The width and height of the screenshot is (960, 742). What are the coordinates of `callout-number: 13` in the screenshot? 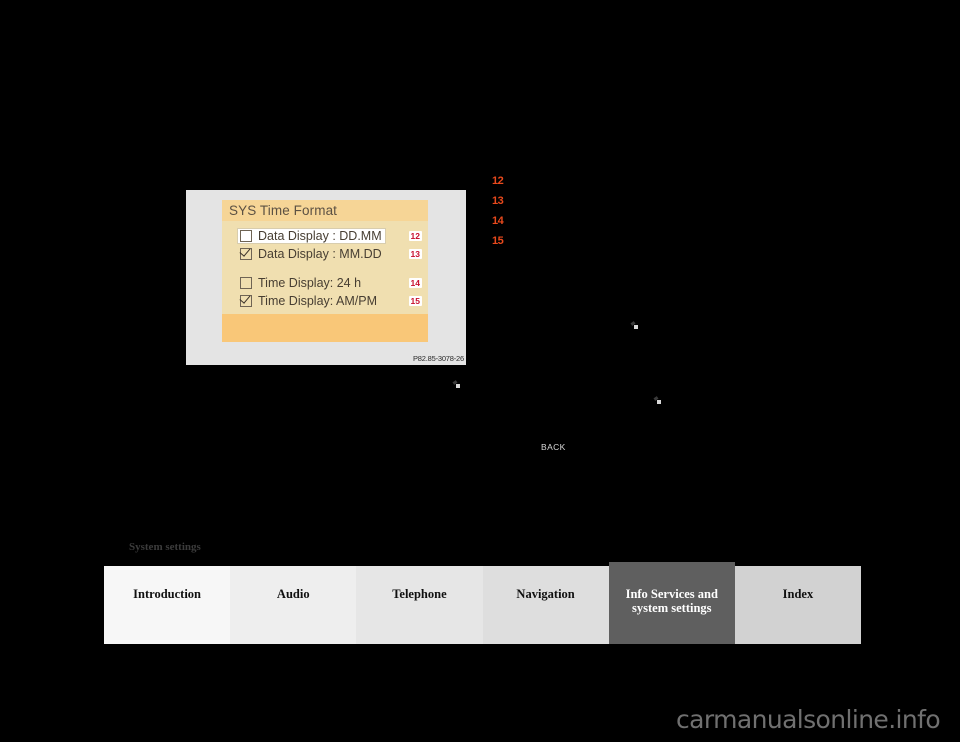 It's located at (415, 254).